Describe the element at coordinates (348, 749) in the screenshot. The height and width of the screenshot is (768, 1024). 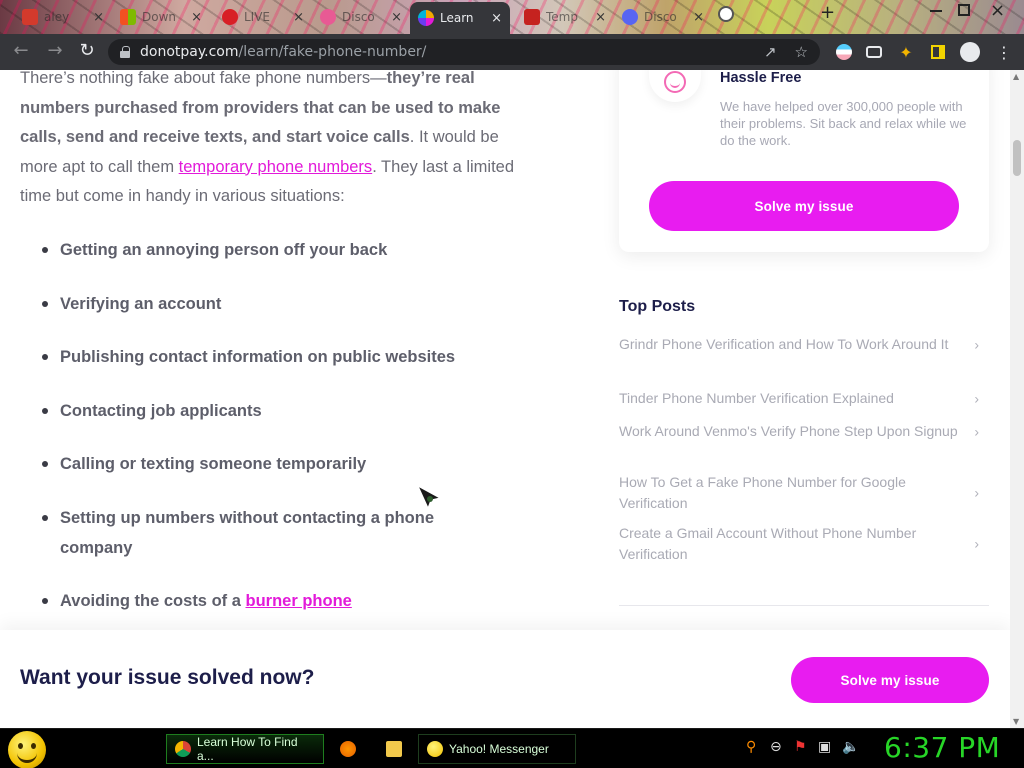
I see `firefox-icon` at that location.